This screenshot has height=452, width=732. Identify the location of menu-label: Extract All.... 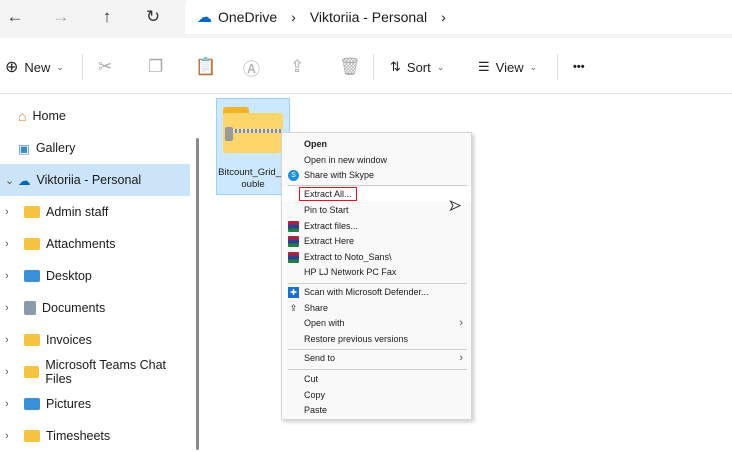
(328, 194).